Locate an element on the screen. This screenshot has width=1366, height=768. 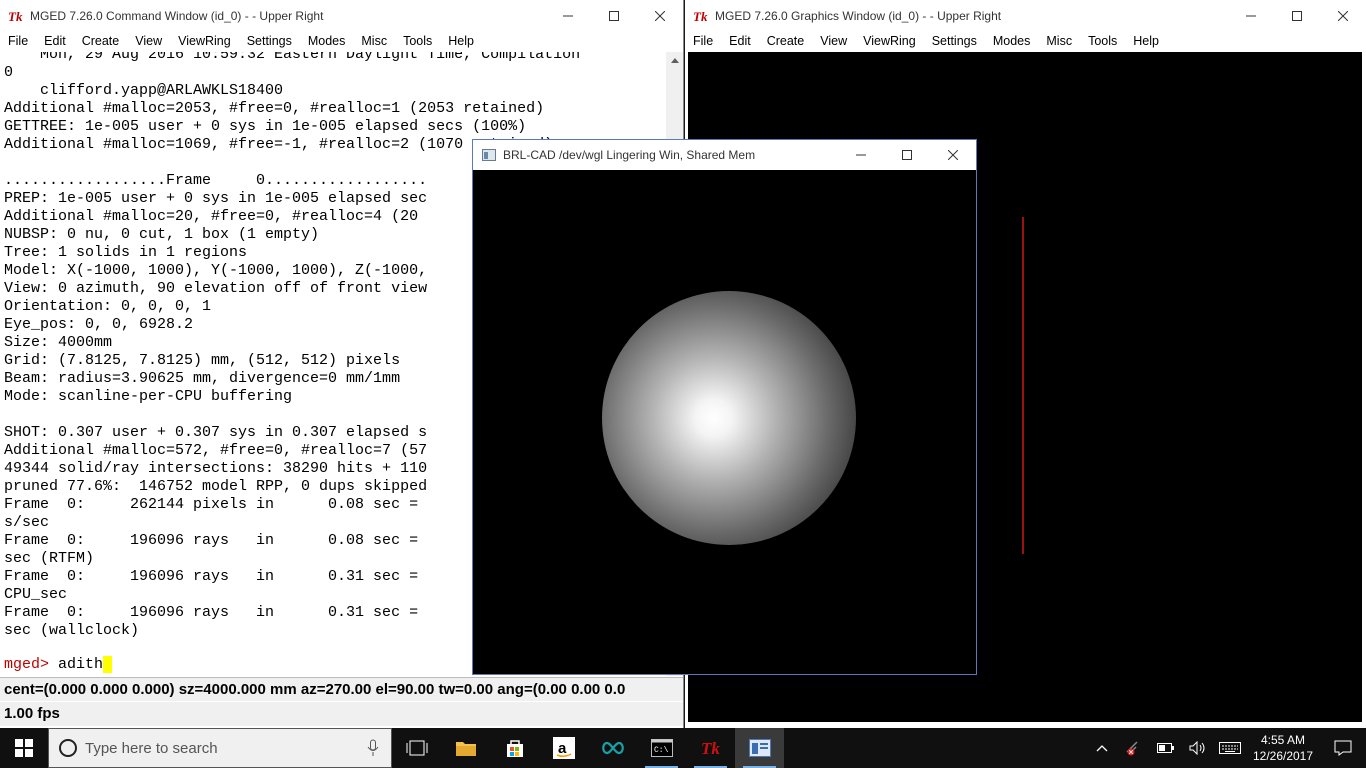
clock-date: 12/26/2017 is located at coordinates (1283, 756).